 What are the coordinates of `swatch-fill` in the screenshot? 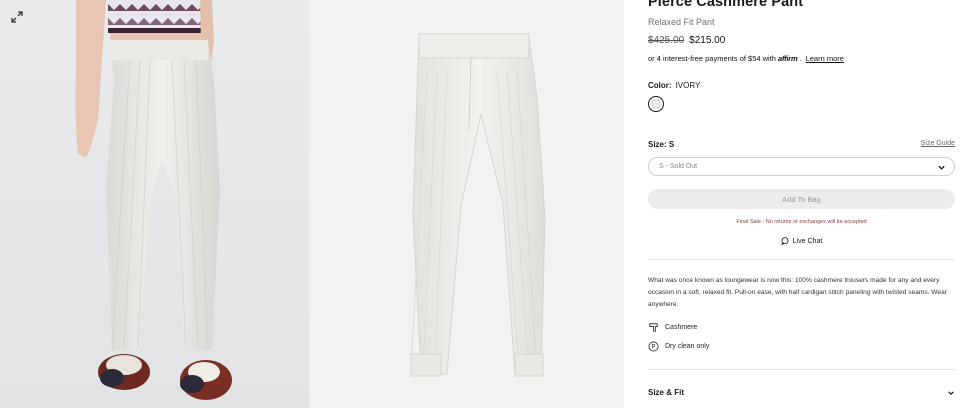 It's located at (656, 104).